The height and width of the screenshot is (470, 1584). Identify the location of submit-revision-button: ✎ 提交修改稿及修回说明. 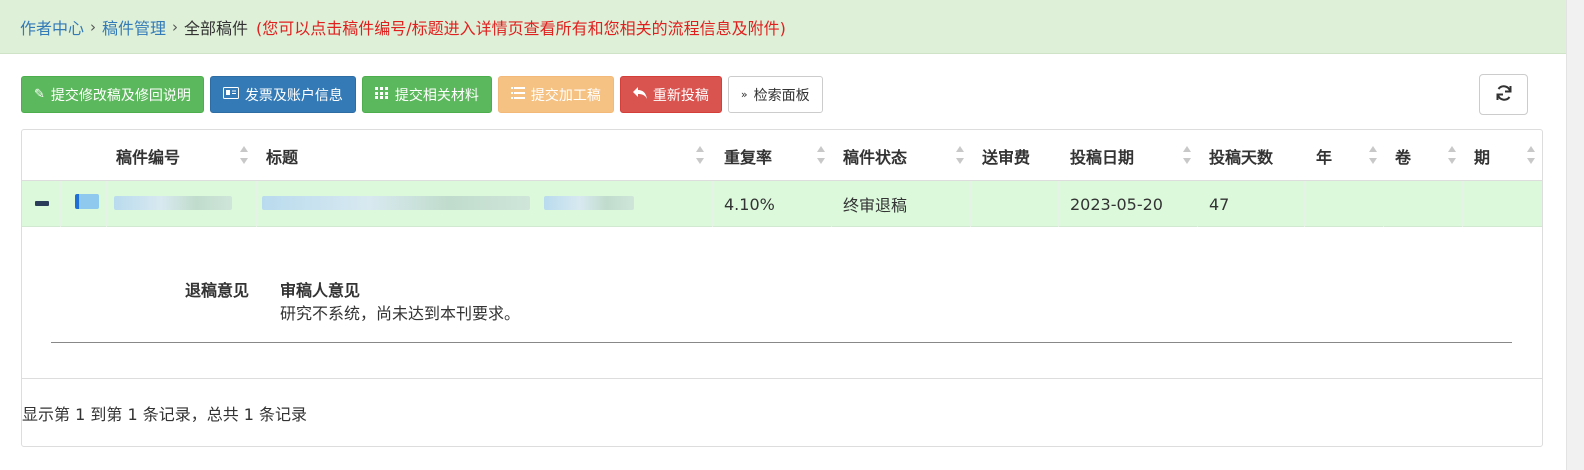
(112, 94).